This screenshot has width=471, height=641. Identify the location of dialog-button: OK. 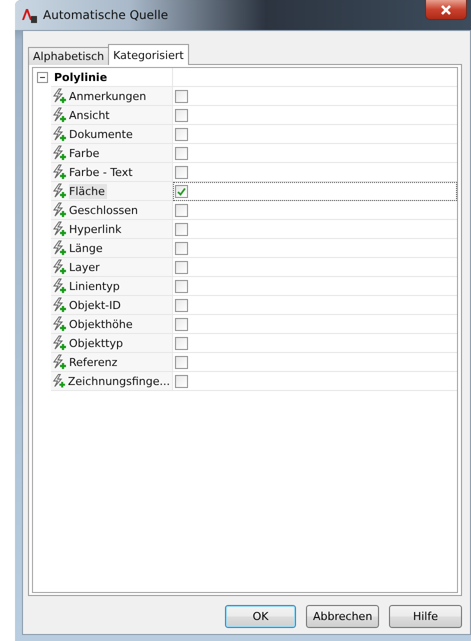
(260, 616).